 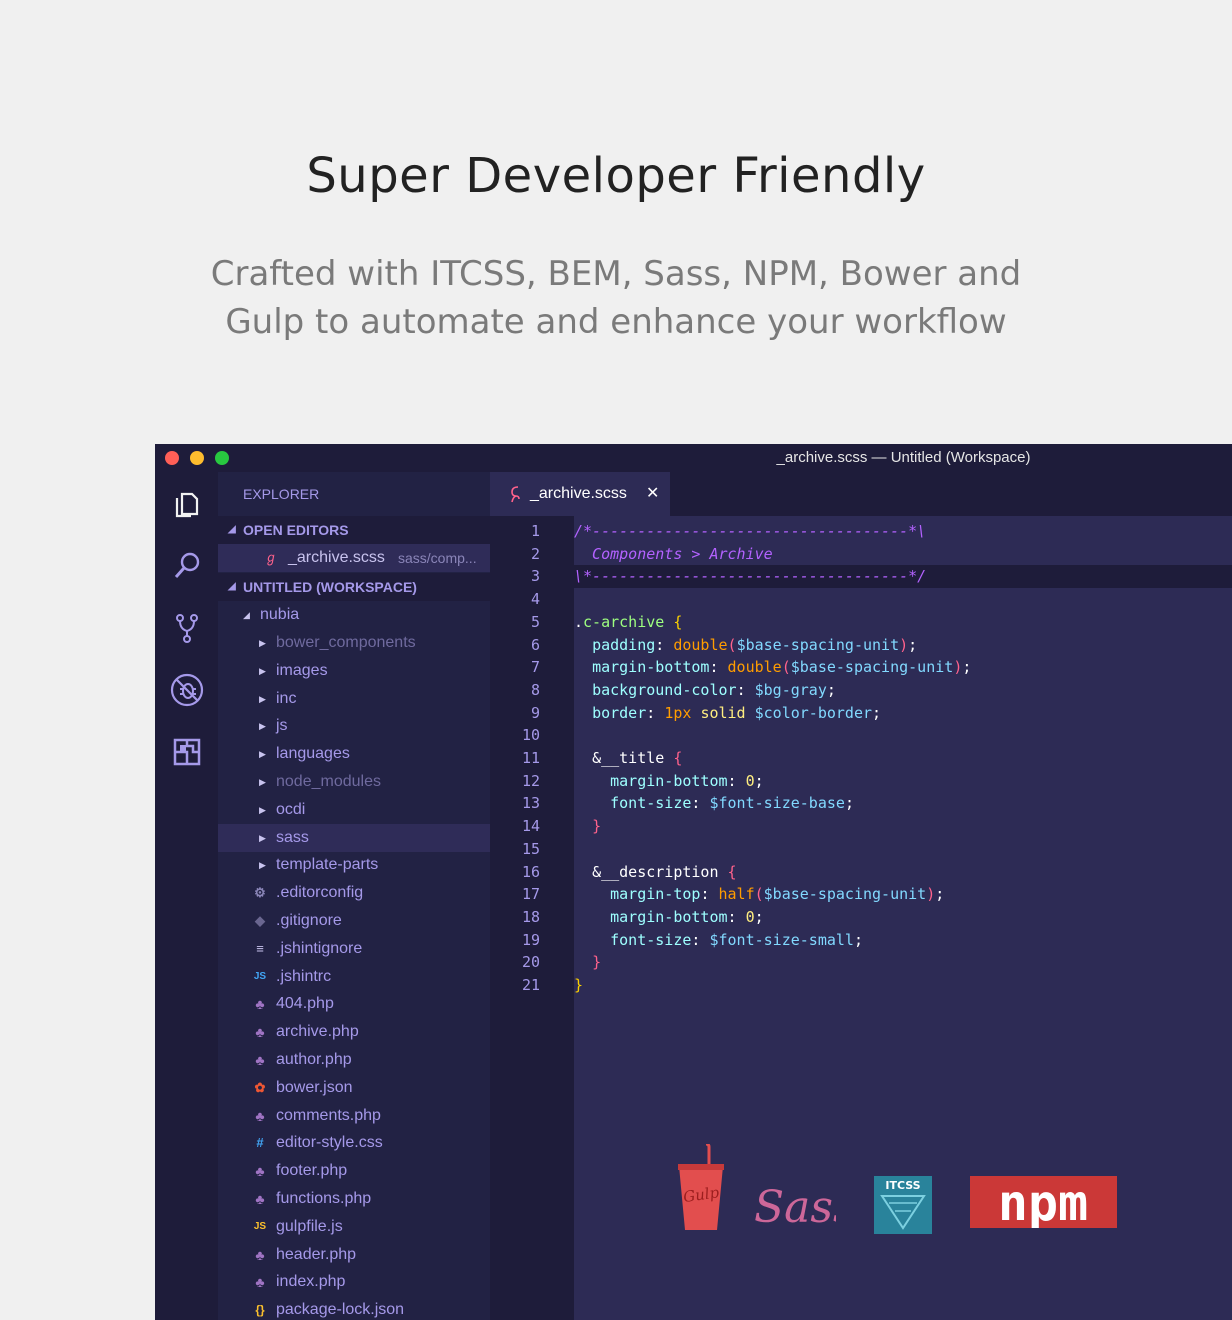 I want to click on line-number: 3, so click(x=535, y=576).